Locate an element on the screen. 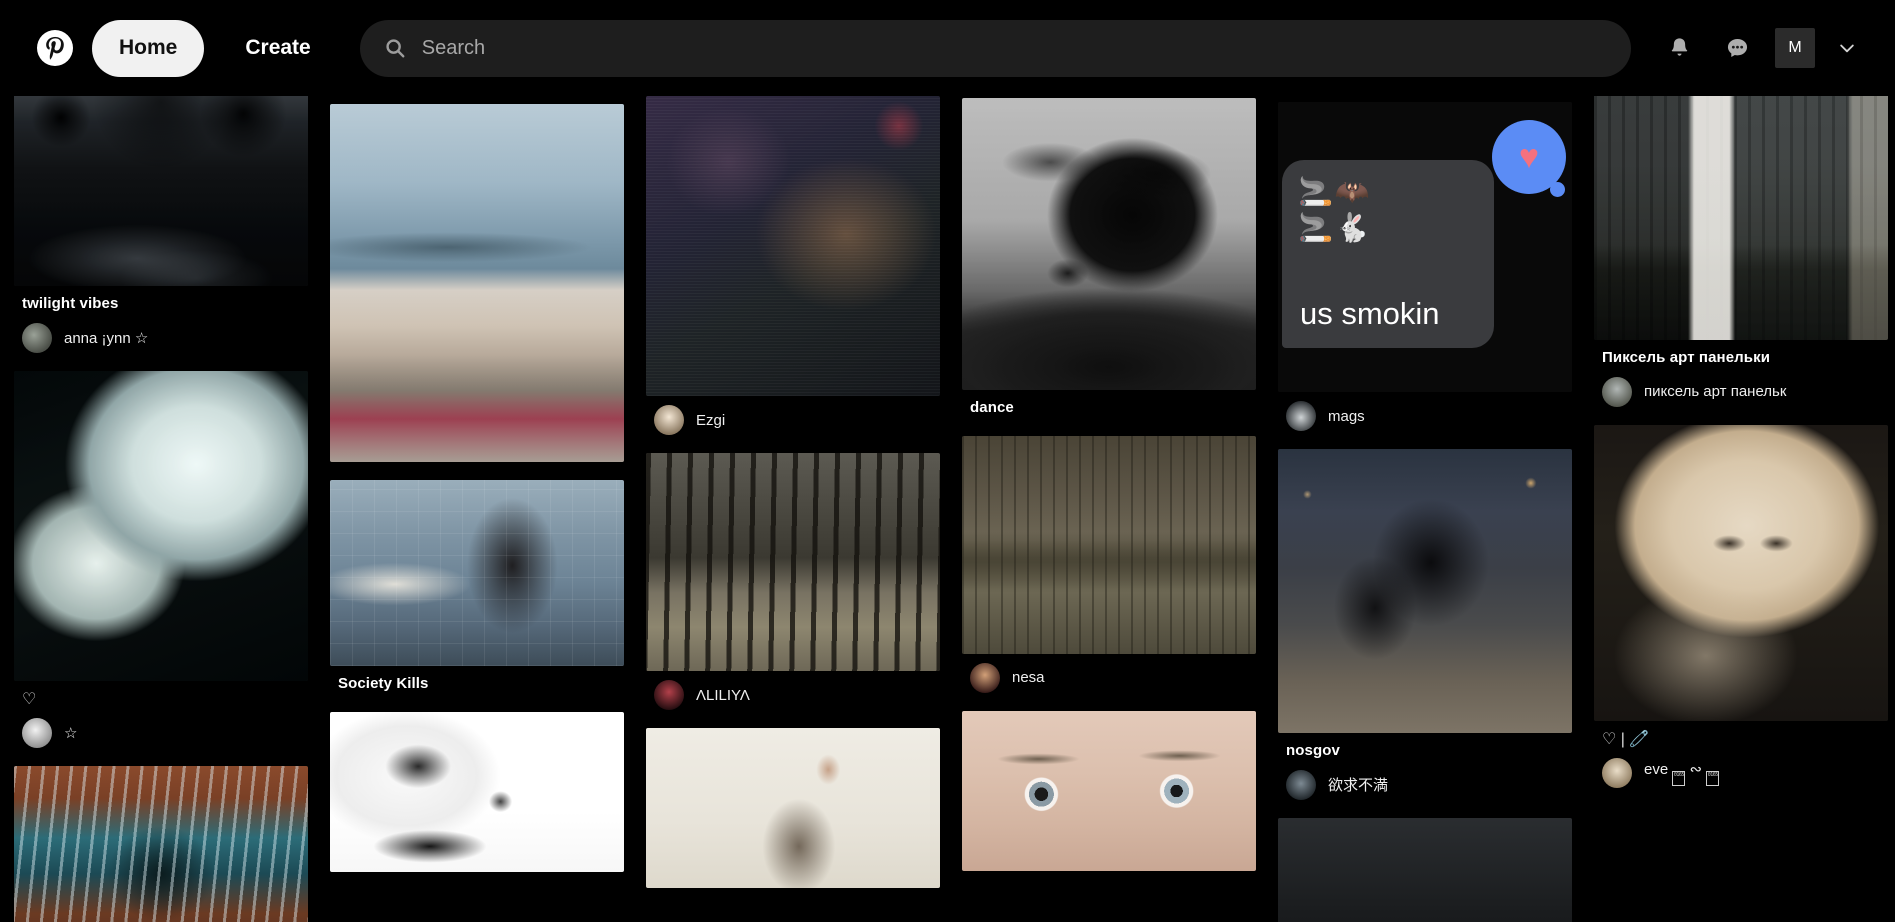  search-input is located at coordinates (1015, 48).